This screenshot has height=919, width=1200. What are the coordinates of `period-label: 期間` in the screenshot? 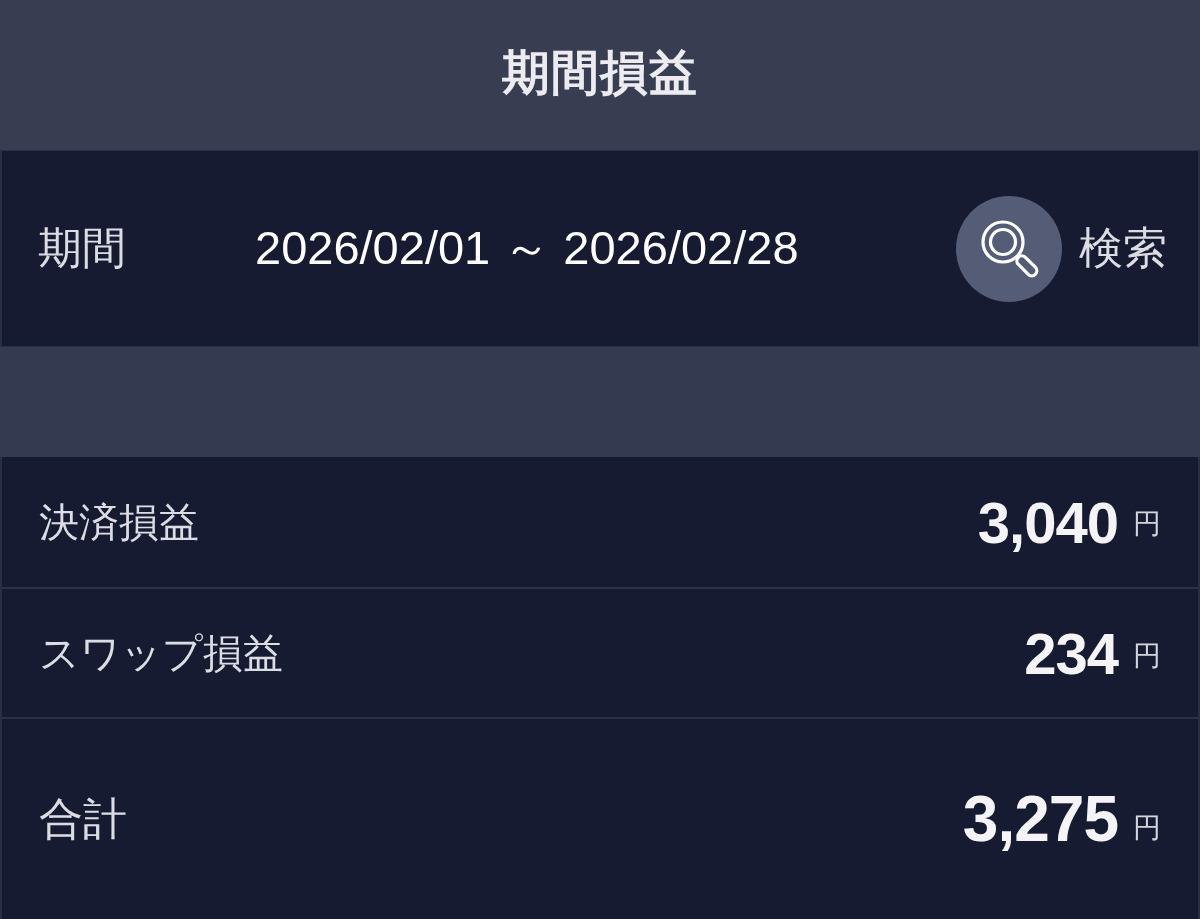 It's located at (82, 248).